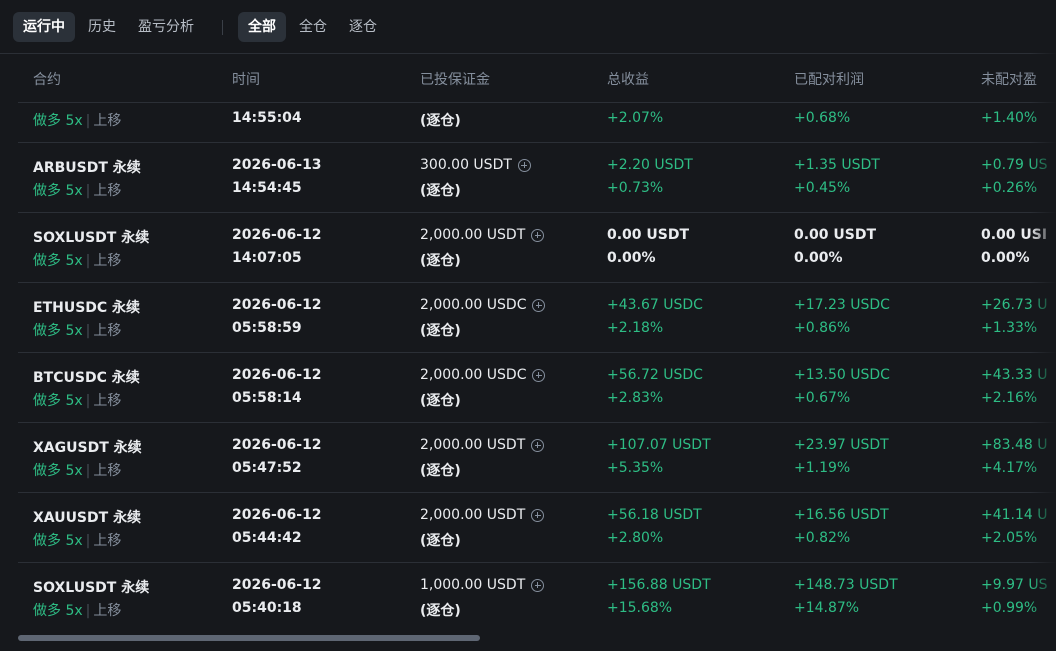 This screenshot has width=1056, height=651. I want to click on total-profit-amount: 0.00 USDT, so click(648, 235).